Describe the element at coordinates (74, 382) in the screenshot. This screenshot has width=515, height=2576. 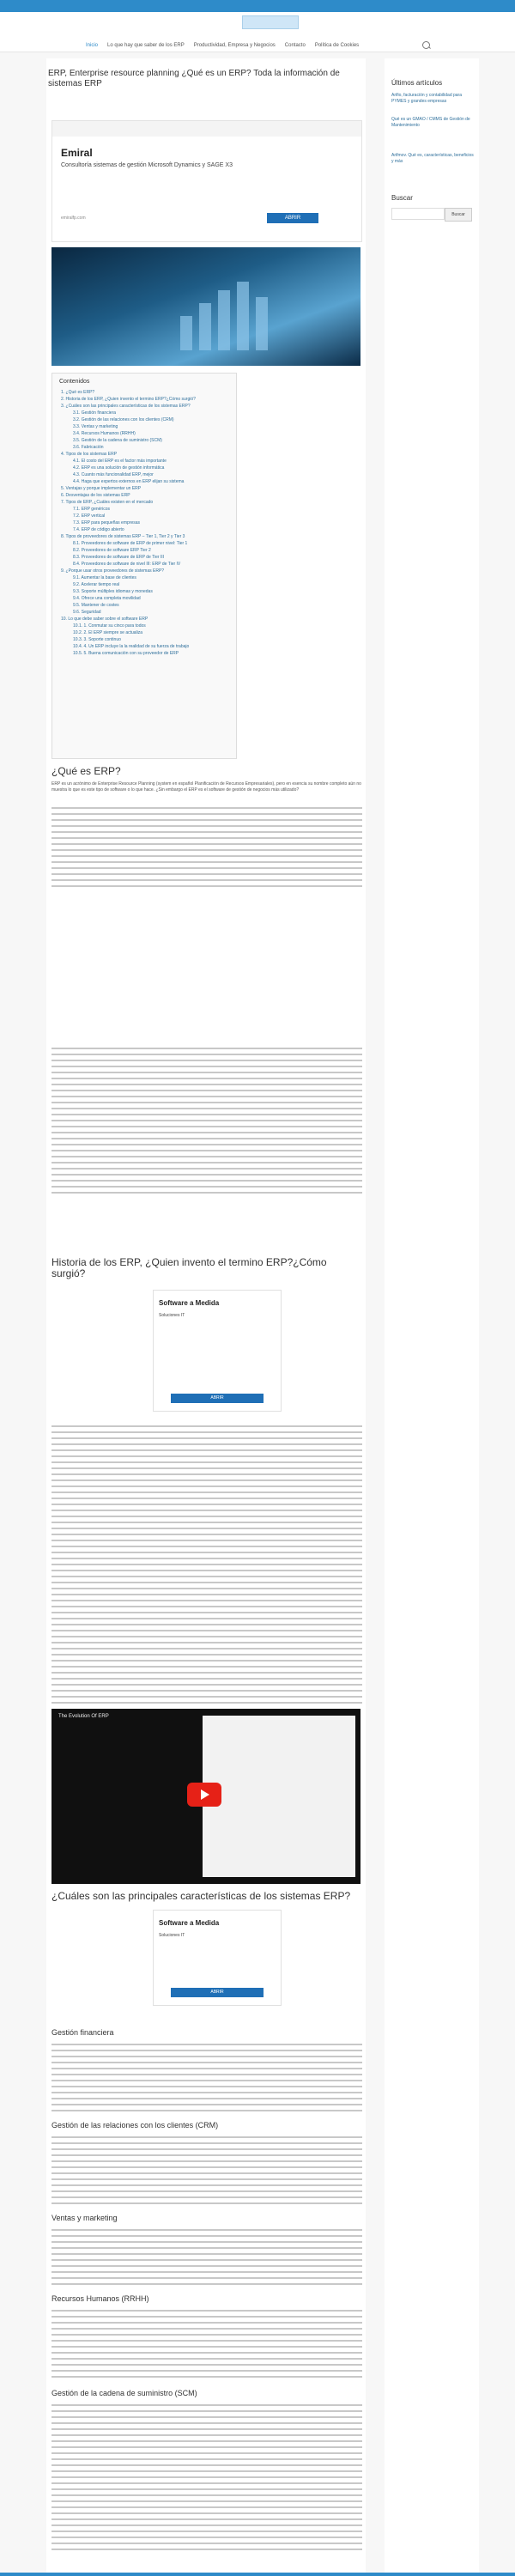
I see `toc-title: Contenidos` at that location.